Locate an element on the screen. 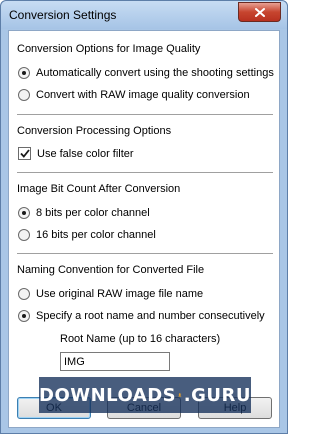  root-name-input is located at coordinates (115, 361).